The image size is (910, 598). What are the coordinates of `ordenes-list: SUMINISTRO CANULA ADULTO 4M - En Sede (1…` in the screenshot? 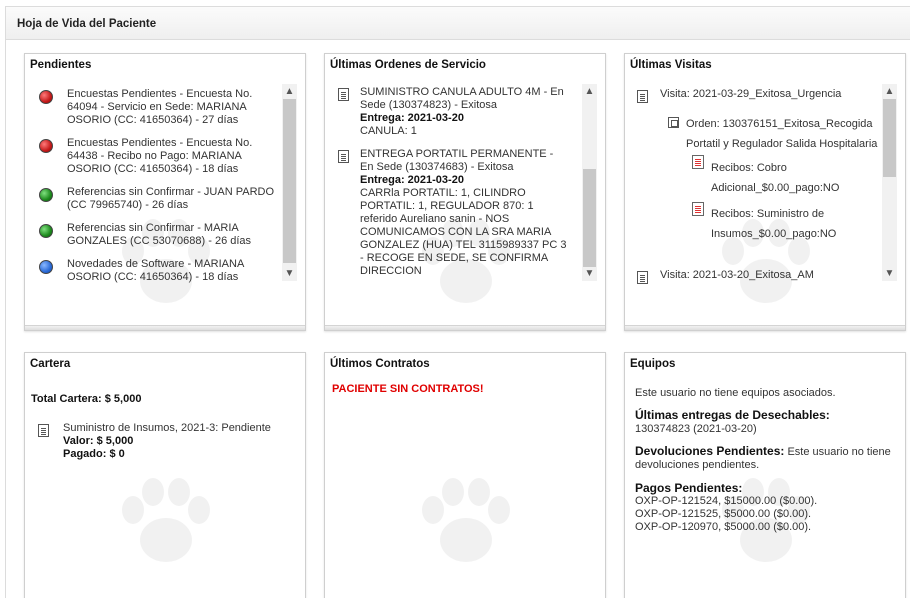 It's located at (465, 200).